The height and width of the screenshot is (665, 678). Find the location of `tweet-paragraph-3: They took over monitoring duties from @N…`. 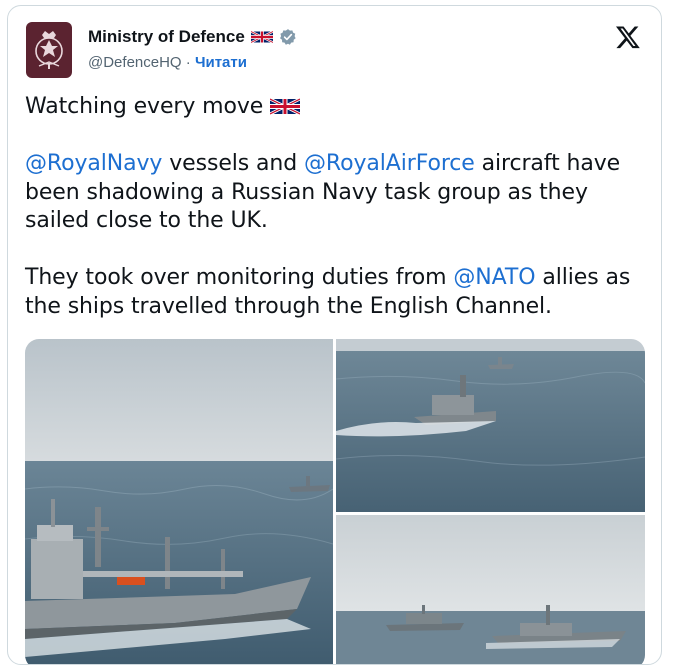

tweet-paragraph-3: They took over monitoring duties from @N… is located at coordinates (337, 292).